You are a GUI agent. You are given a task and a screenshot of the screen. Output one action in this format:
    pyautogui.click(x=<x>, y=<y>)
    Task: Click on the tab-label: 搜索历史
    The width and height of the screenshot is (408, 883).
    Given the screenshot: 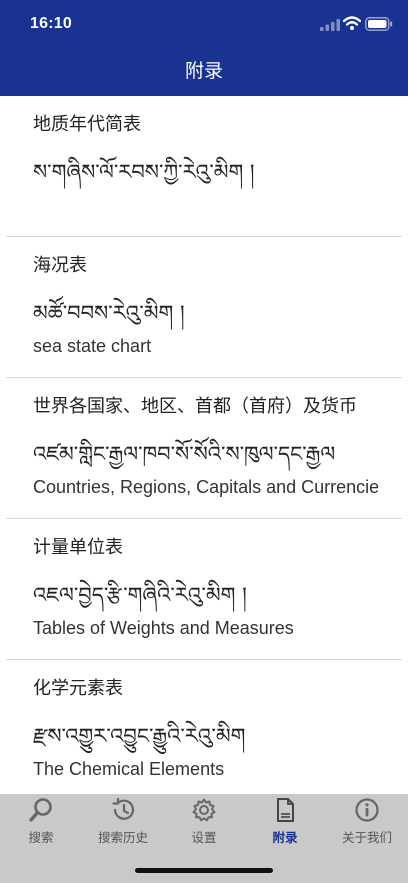 What is the action you would take?
    pyautogui.click(x=122, y=837)
    